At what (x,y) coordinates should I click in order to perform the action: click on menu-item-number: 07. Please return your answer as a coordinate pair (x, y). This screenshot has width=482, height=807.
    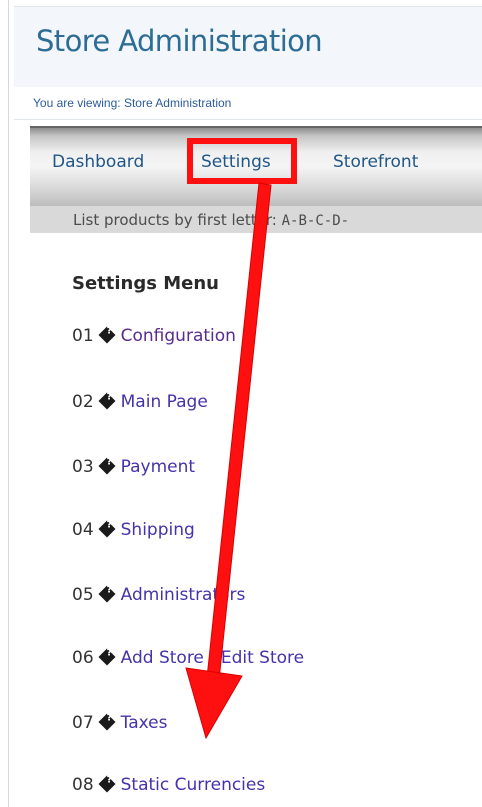
    Looking at the image, I should click on (83, 723).